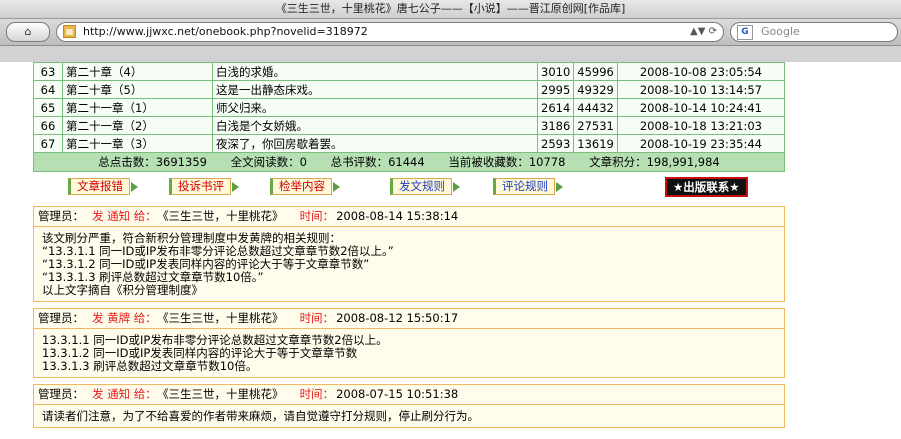  What do you see at coordinates (137, 89) in the screenshot?
I see `chapter-title: 第二十章（5）` at bounding box center [137, 89].